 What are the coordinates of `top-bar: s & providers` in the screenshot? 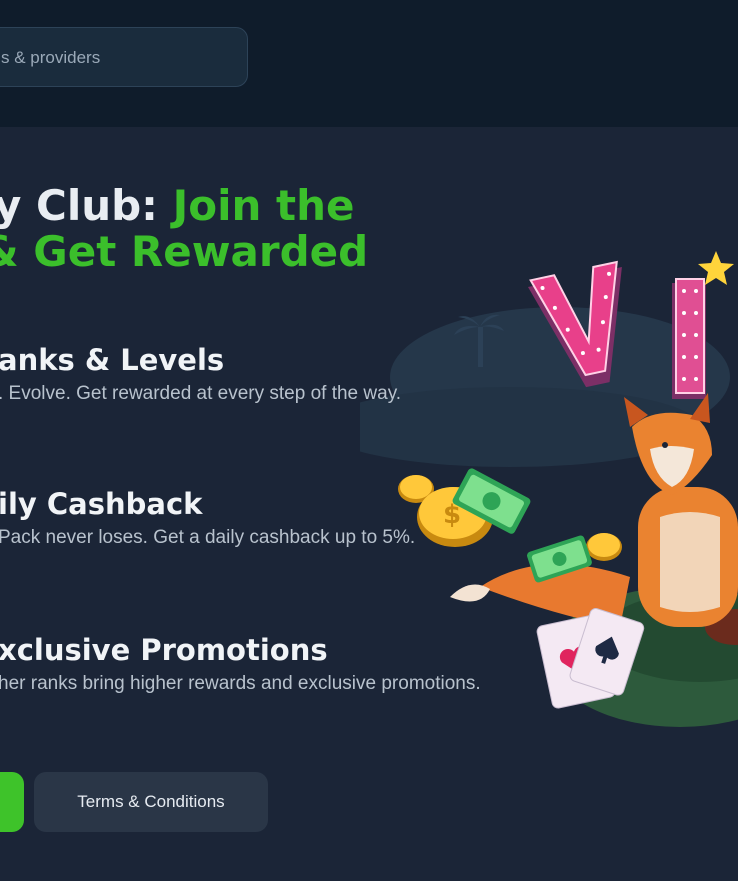 It's located at (369, 63).